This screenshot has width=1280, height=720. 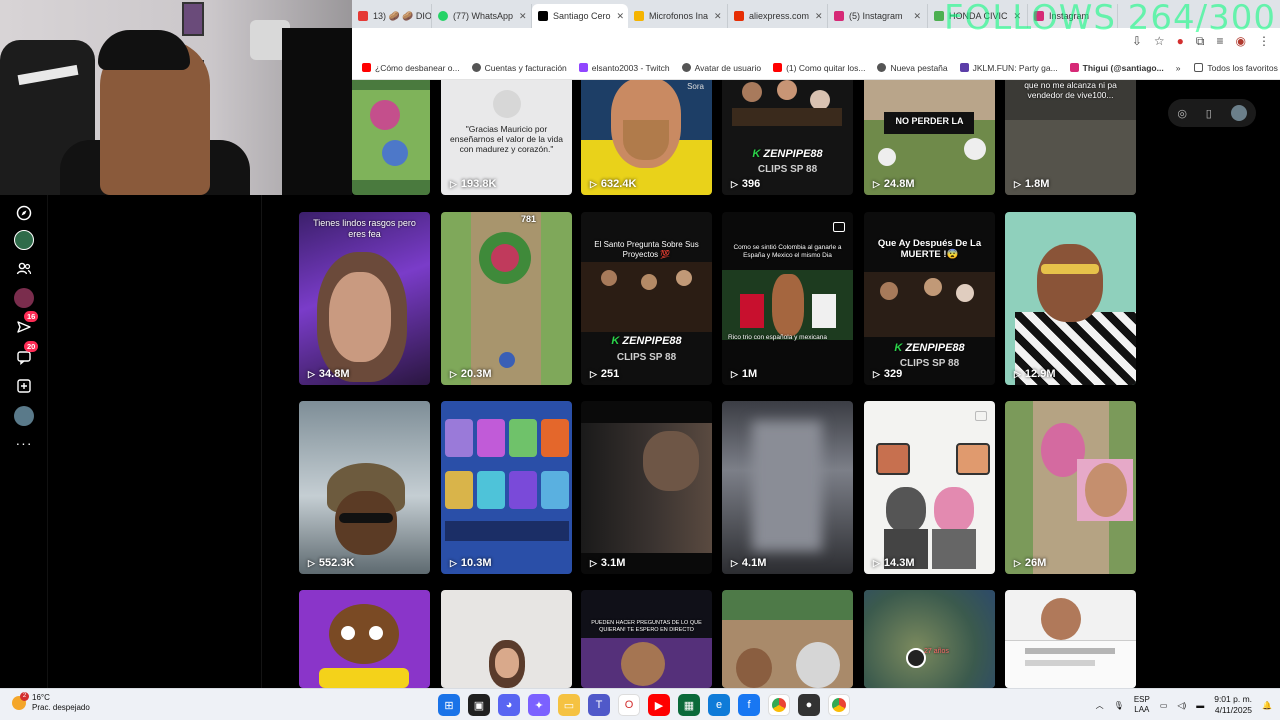 I want to click on video-card: ▷ 26M, so click(x=1070, y=487).